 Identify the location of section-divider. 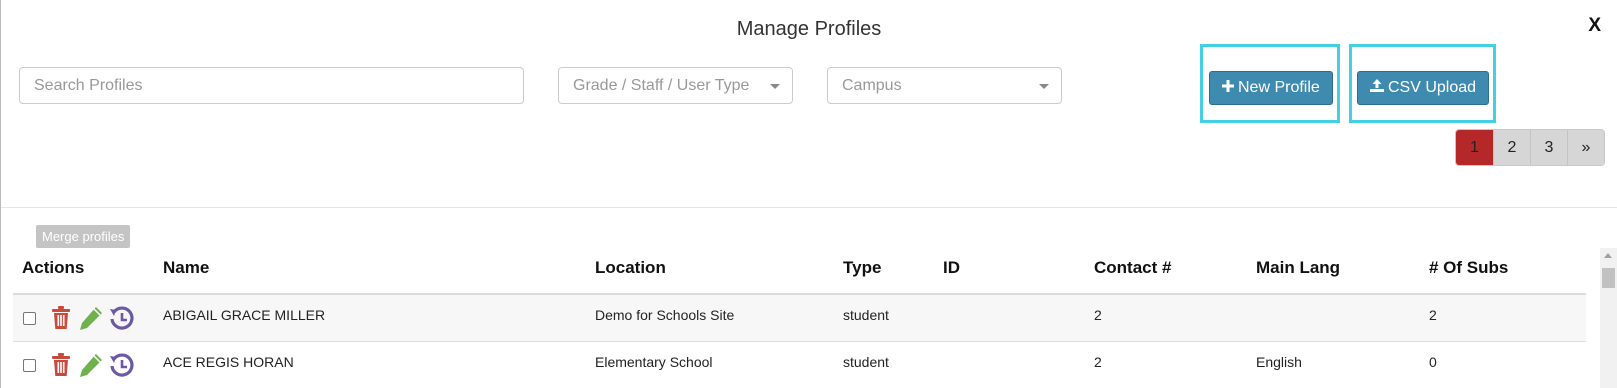
(809, 207).